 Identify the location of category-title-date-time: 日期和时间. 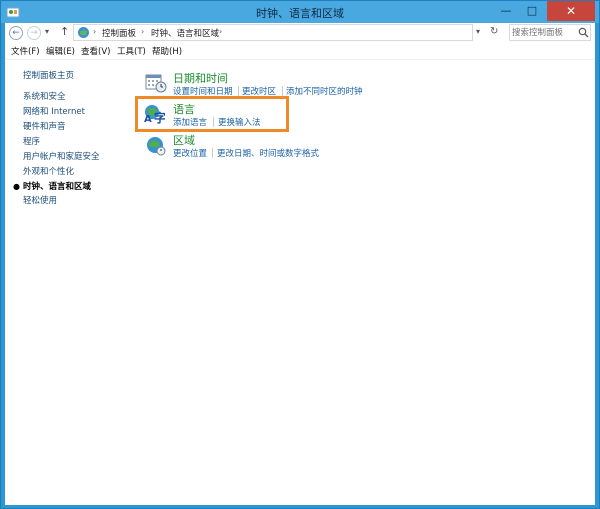
(200, 78).